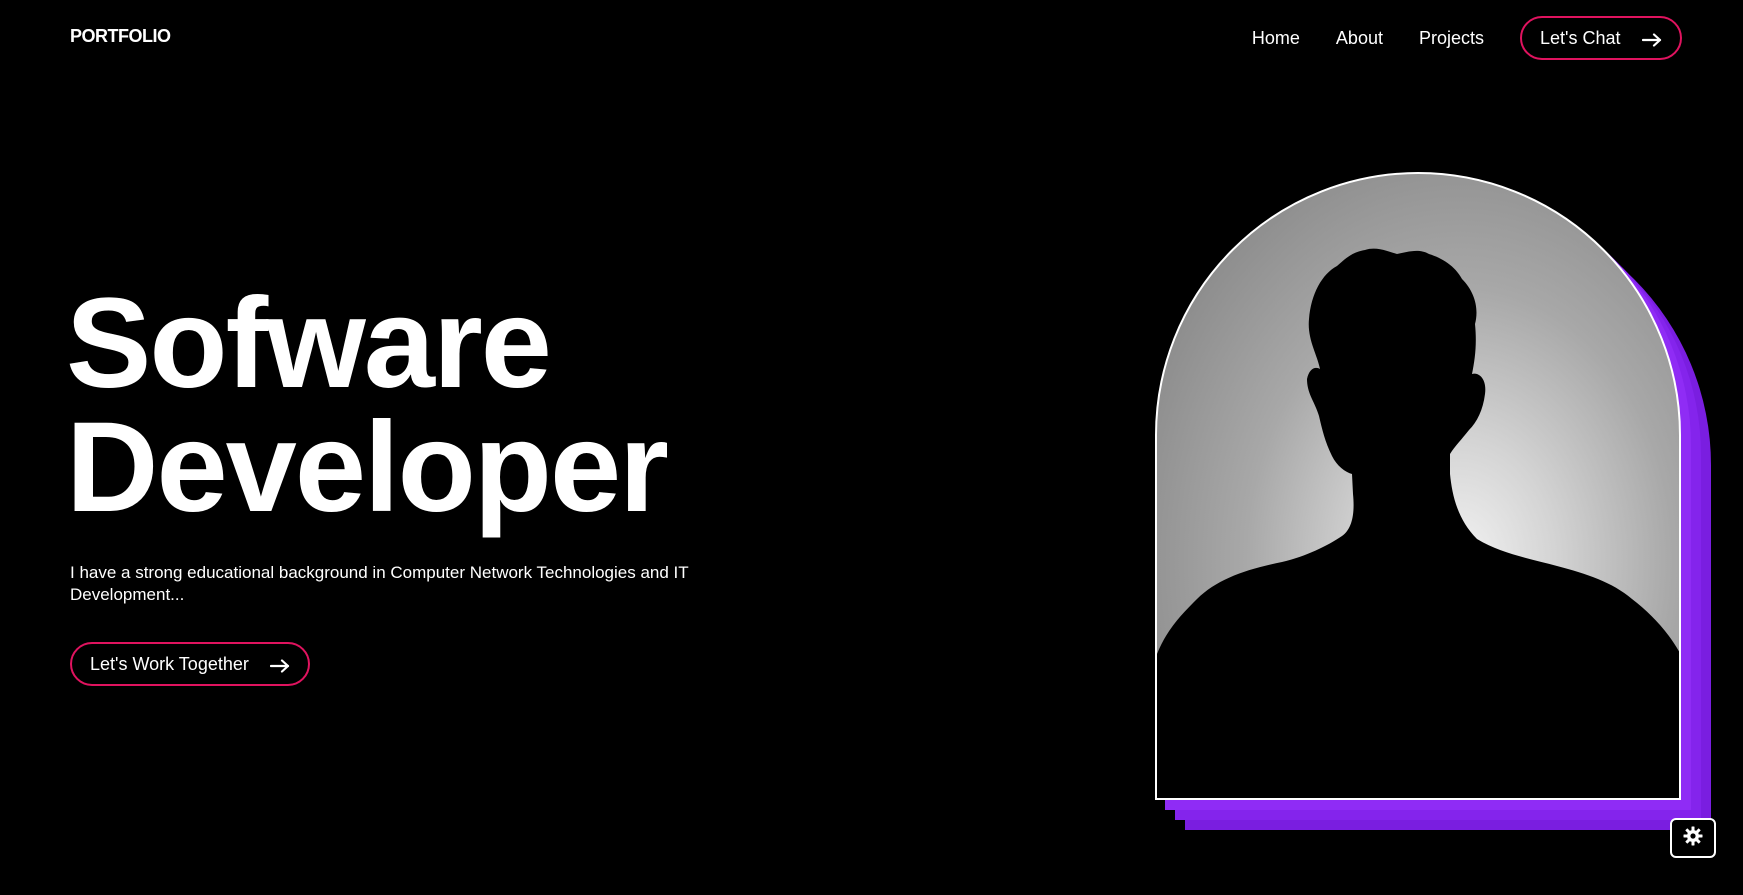  What do you see at coordinates (309, 343) in the screenshot?
I see `hero-title-line-1: Sofware` at bounding box center [309, 343].